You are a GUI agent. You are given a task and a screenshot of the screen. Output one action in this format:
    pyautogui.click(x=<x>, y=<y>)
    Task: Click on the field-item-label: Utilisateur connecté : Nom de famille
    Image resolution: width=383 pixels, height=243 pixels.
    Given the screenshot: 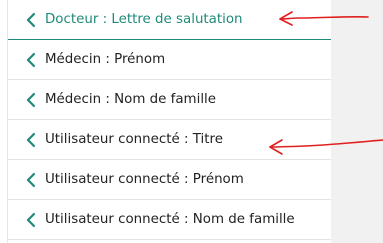 What is the action you would take?
    pyautogui.click(x=170, y=219)
    